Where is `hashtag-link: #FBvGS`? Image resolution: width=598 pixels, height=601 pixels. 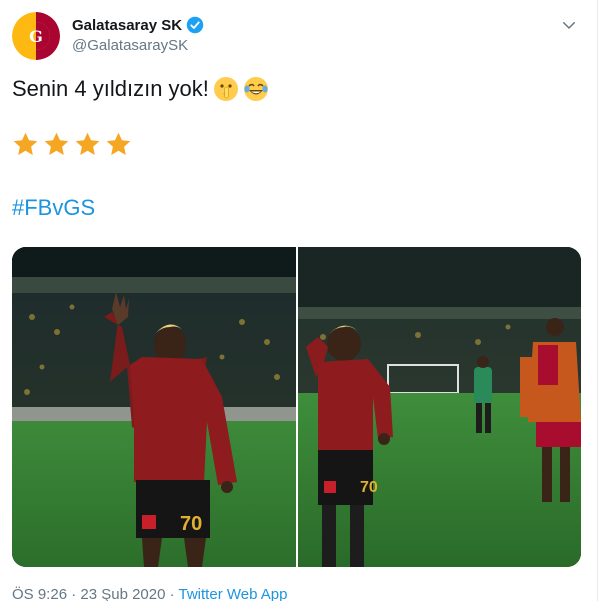
hashtag-link: #FBvGS is located at coordinates (53, 208).